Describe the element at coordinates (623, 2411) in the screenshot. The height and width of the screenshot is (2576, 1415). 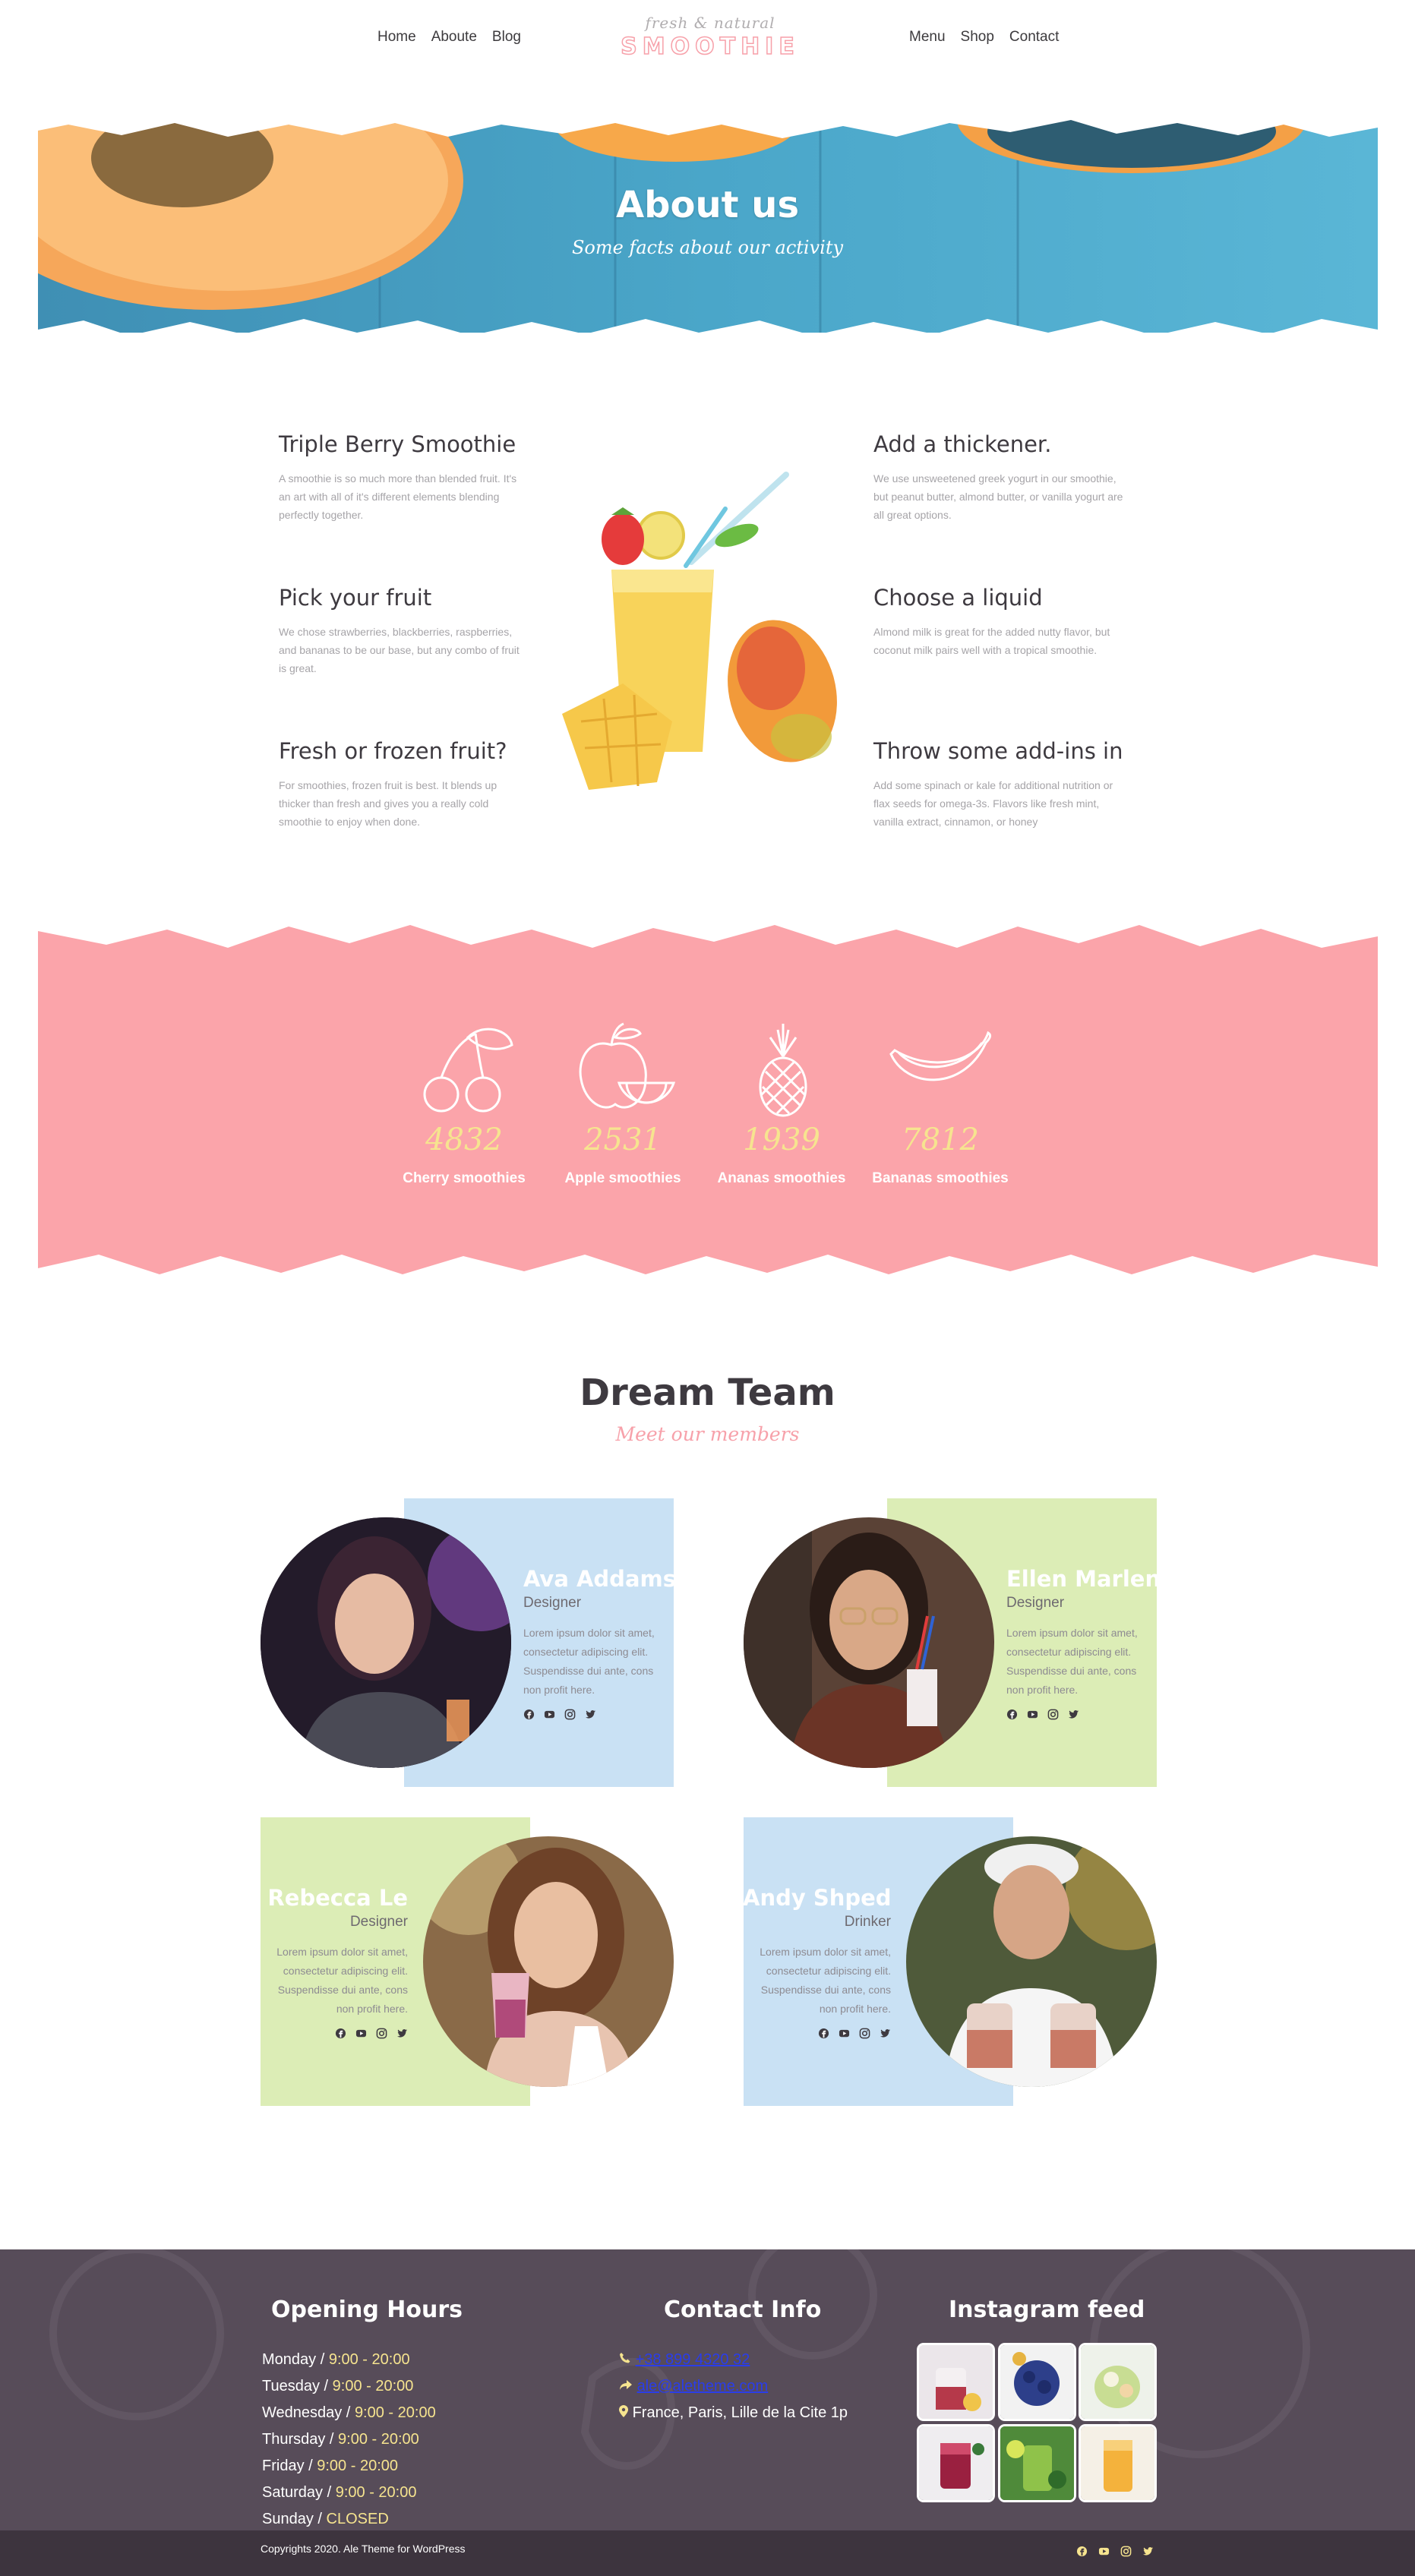
I see `location-pin-icon` at that location.